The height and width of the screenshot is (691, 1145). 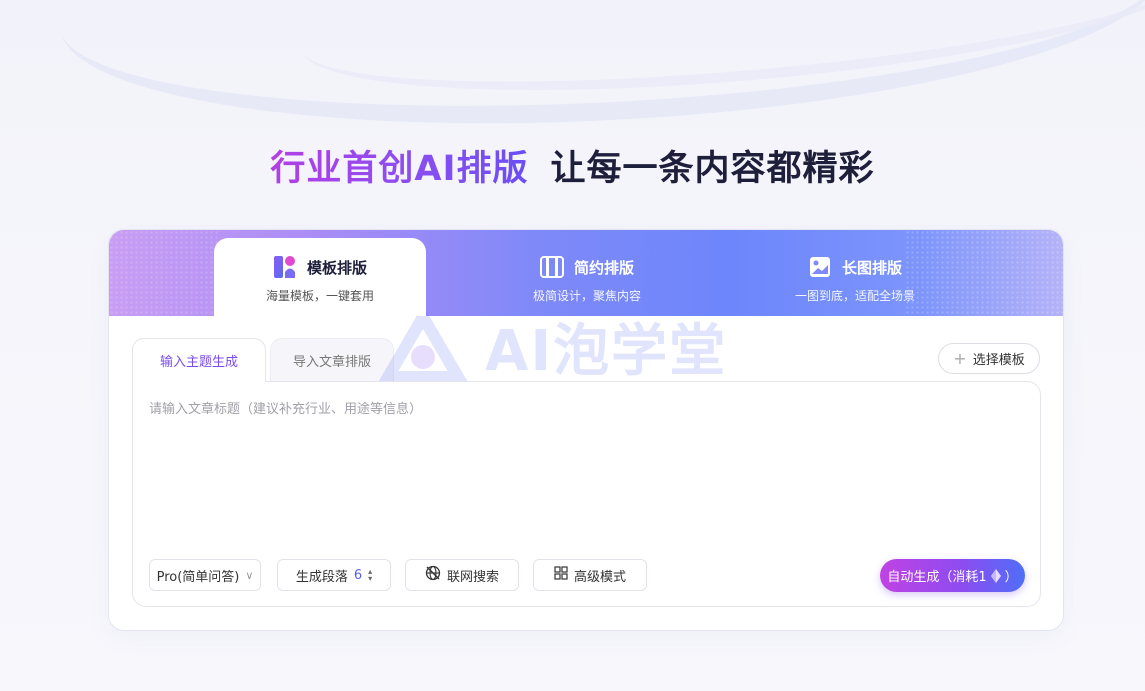 I want to click on columns-icon, so click(x=551, y=267).